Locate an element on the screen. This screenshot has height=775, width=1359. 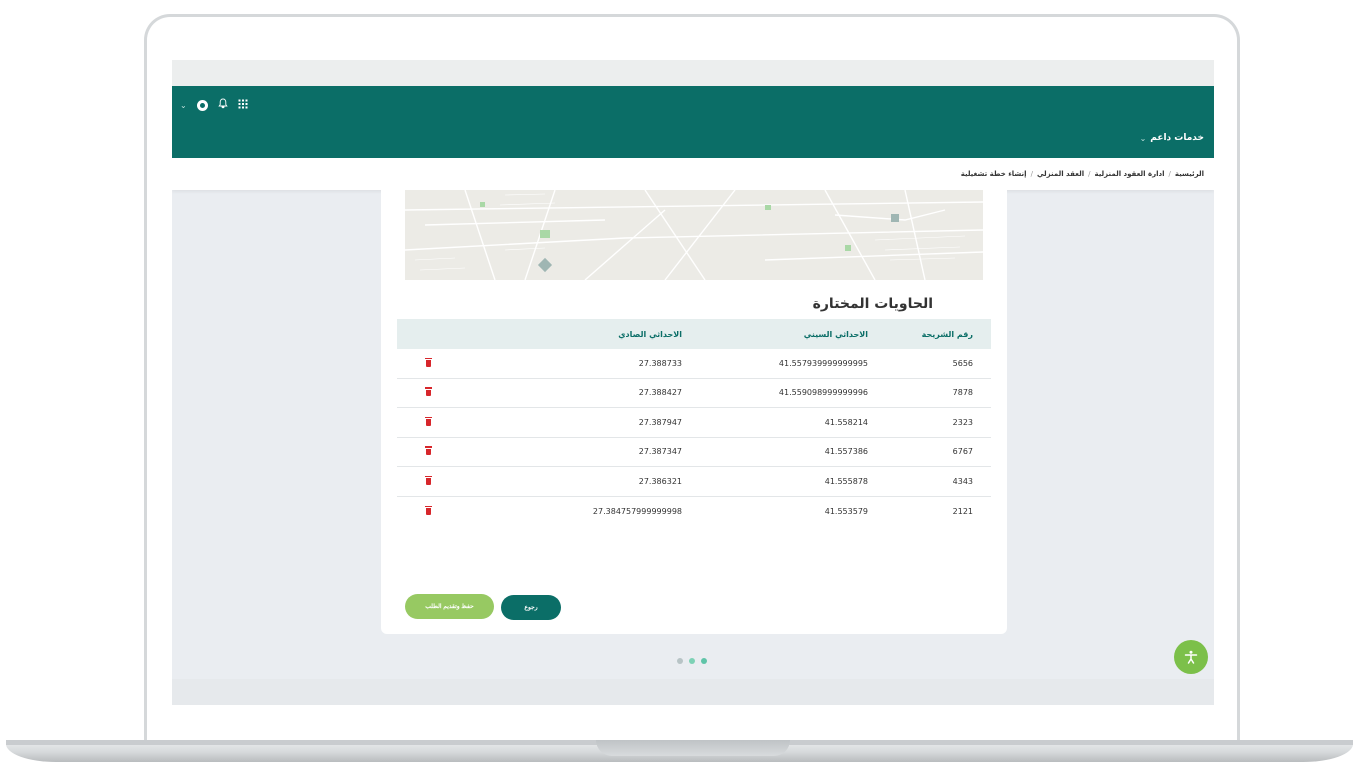
accessibility-icon is located at coordinates (1191, 657).